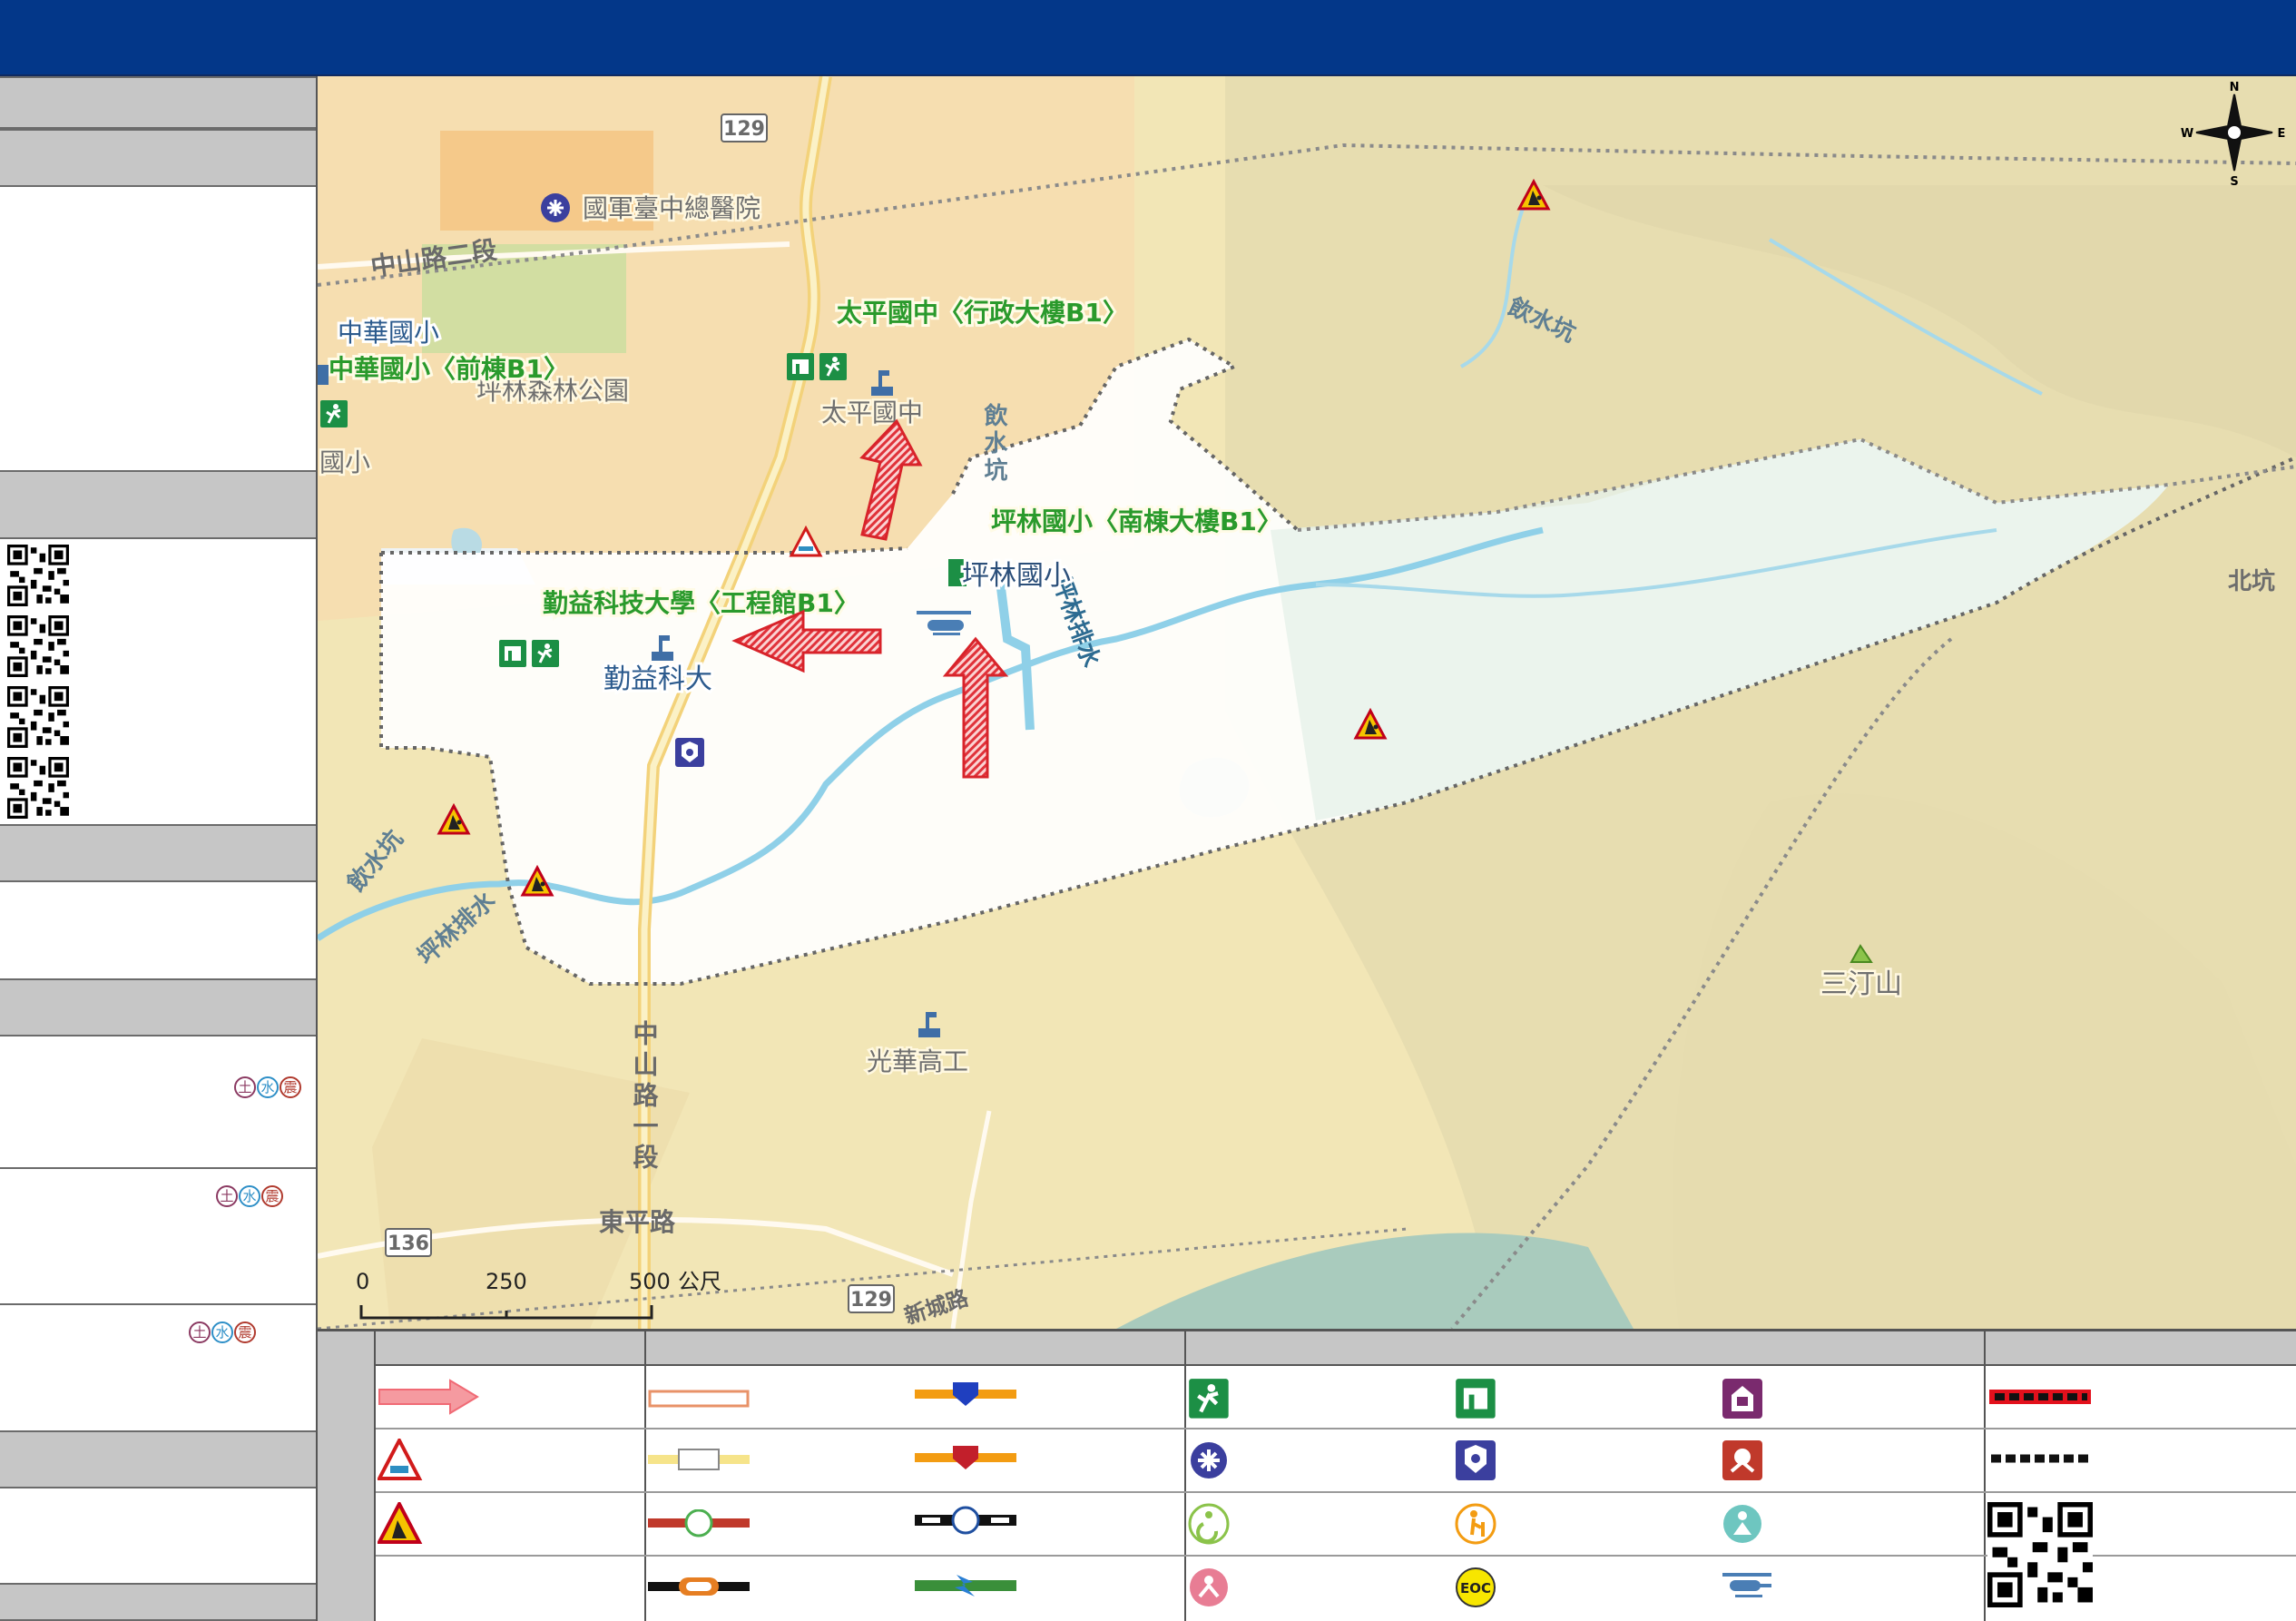 This screenshot has width=2296, height=1621. Describe the element at coordinates (689, 752) in the screenshot. I see `police-station-icon` at that location.